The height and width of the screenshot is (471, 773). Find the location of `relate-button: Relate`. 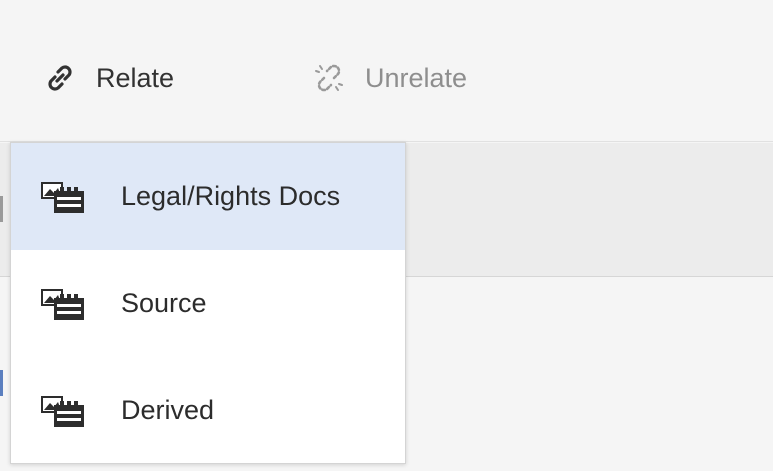

relate-button: Relate is located at coordinates (106, 78).